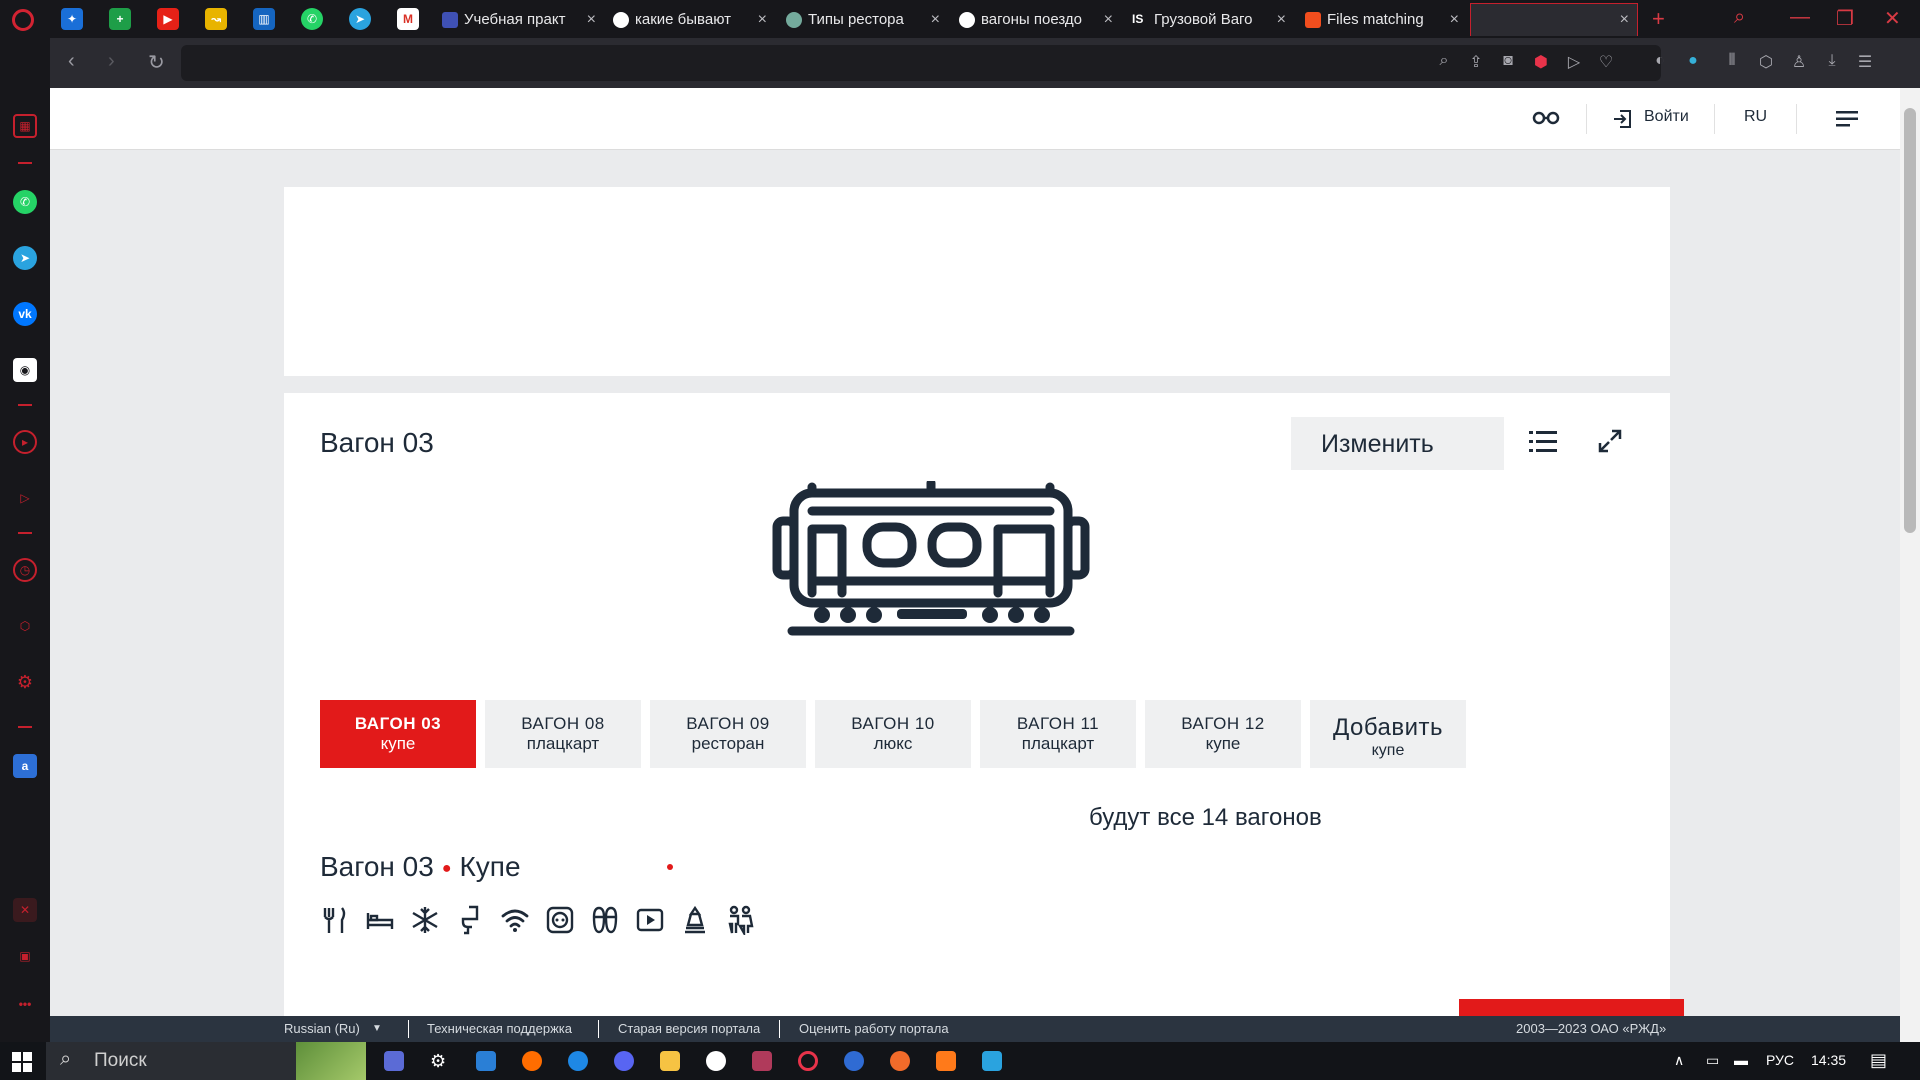  Describe the element at coordinates (1741, 1060) in the screenshot. I see `tray-battery-icon: ▬` at that location.